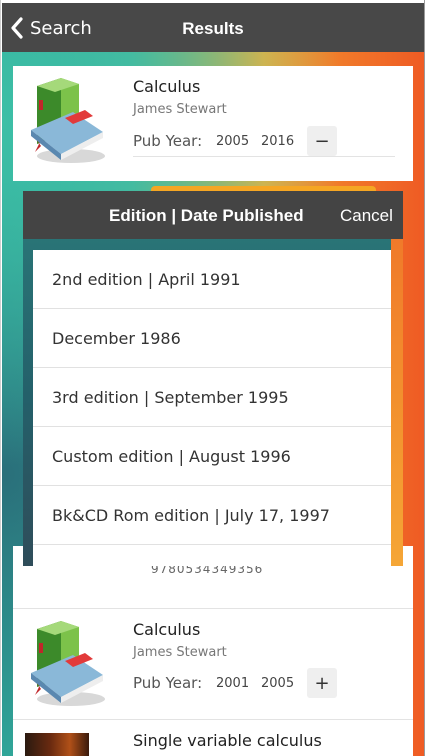  What do you see at coordinates (227, 740) in the screenshot?
I see `book-title: Single variable calculus` at bounding box center [227, 740].